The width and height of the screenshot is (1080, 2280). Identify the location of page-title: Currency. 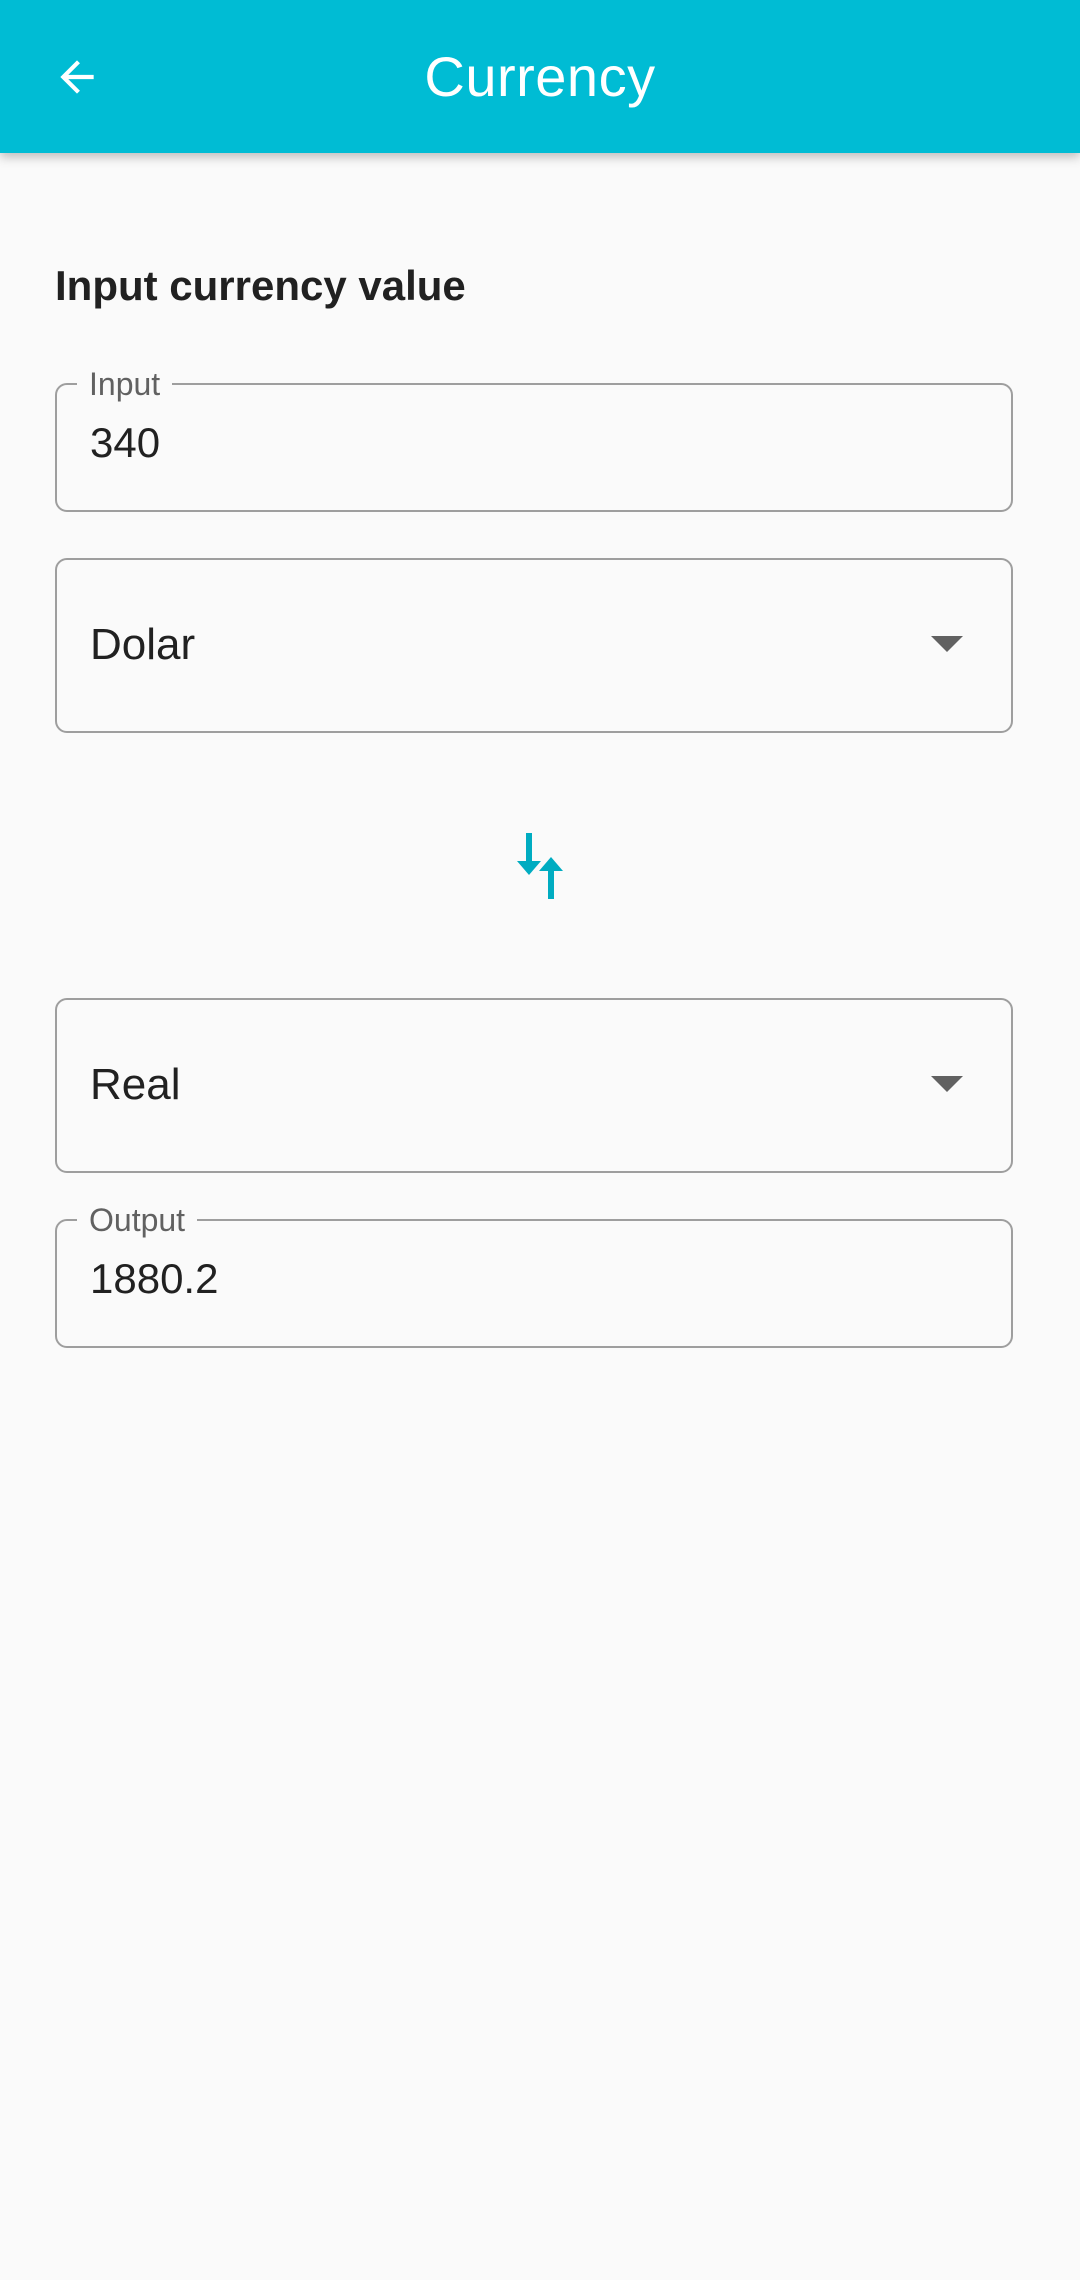
(540, 76).